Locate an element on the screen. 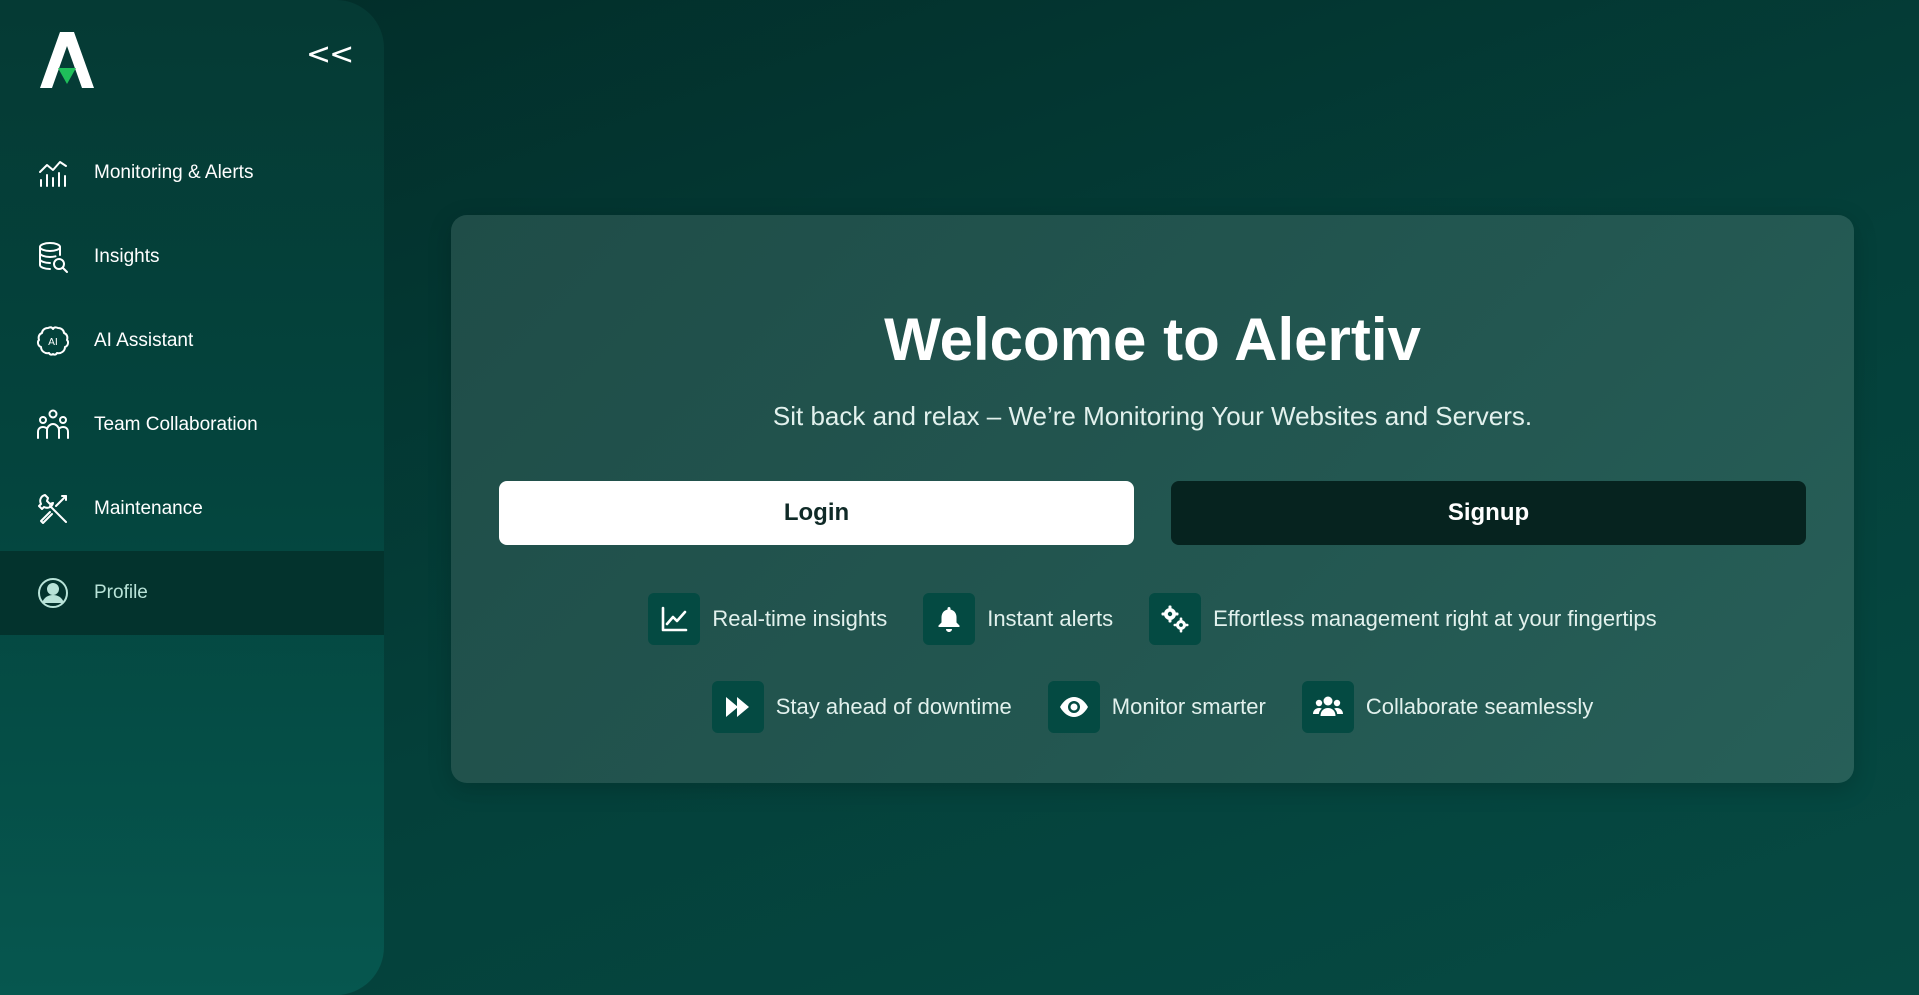 The image size is (1919, 995). line-chart-icon is located at coordinates (674, 619).